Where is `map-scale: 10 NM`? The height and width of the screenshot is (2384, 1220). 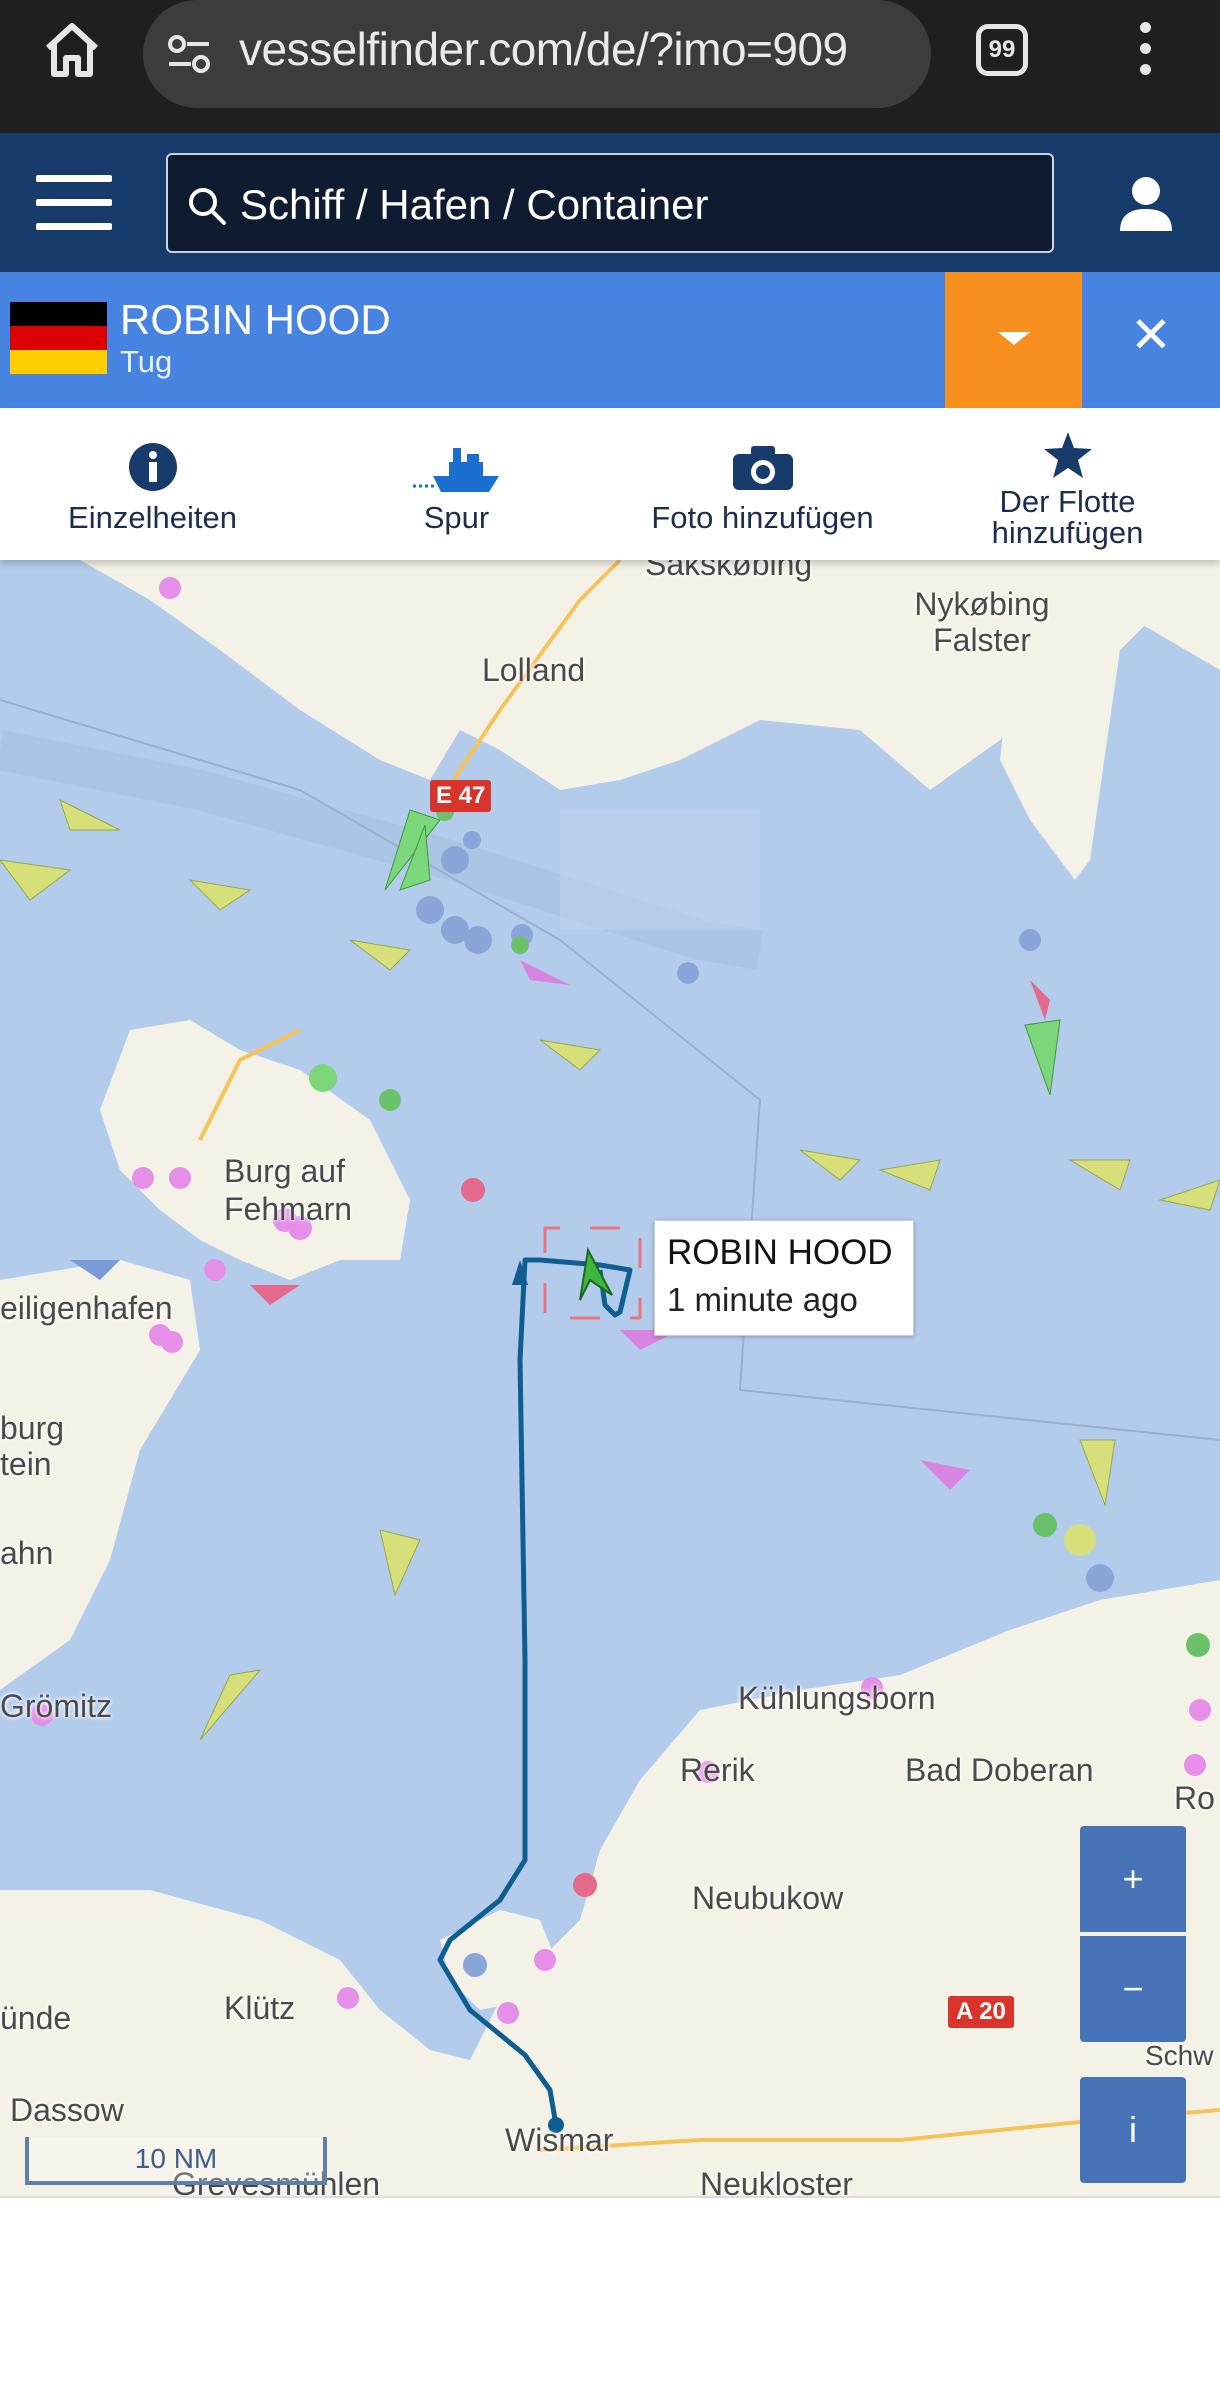
map-scale: 10 NM is located at coordinates (176, 2161).